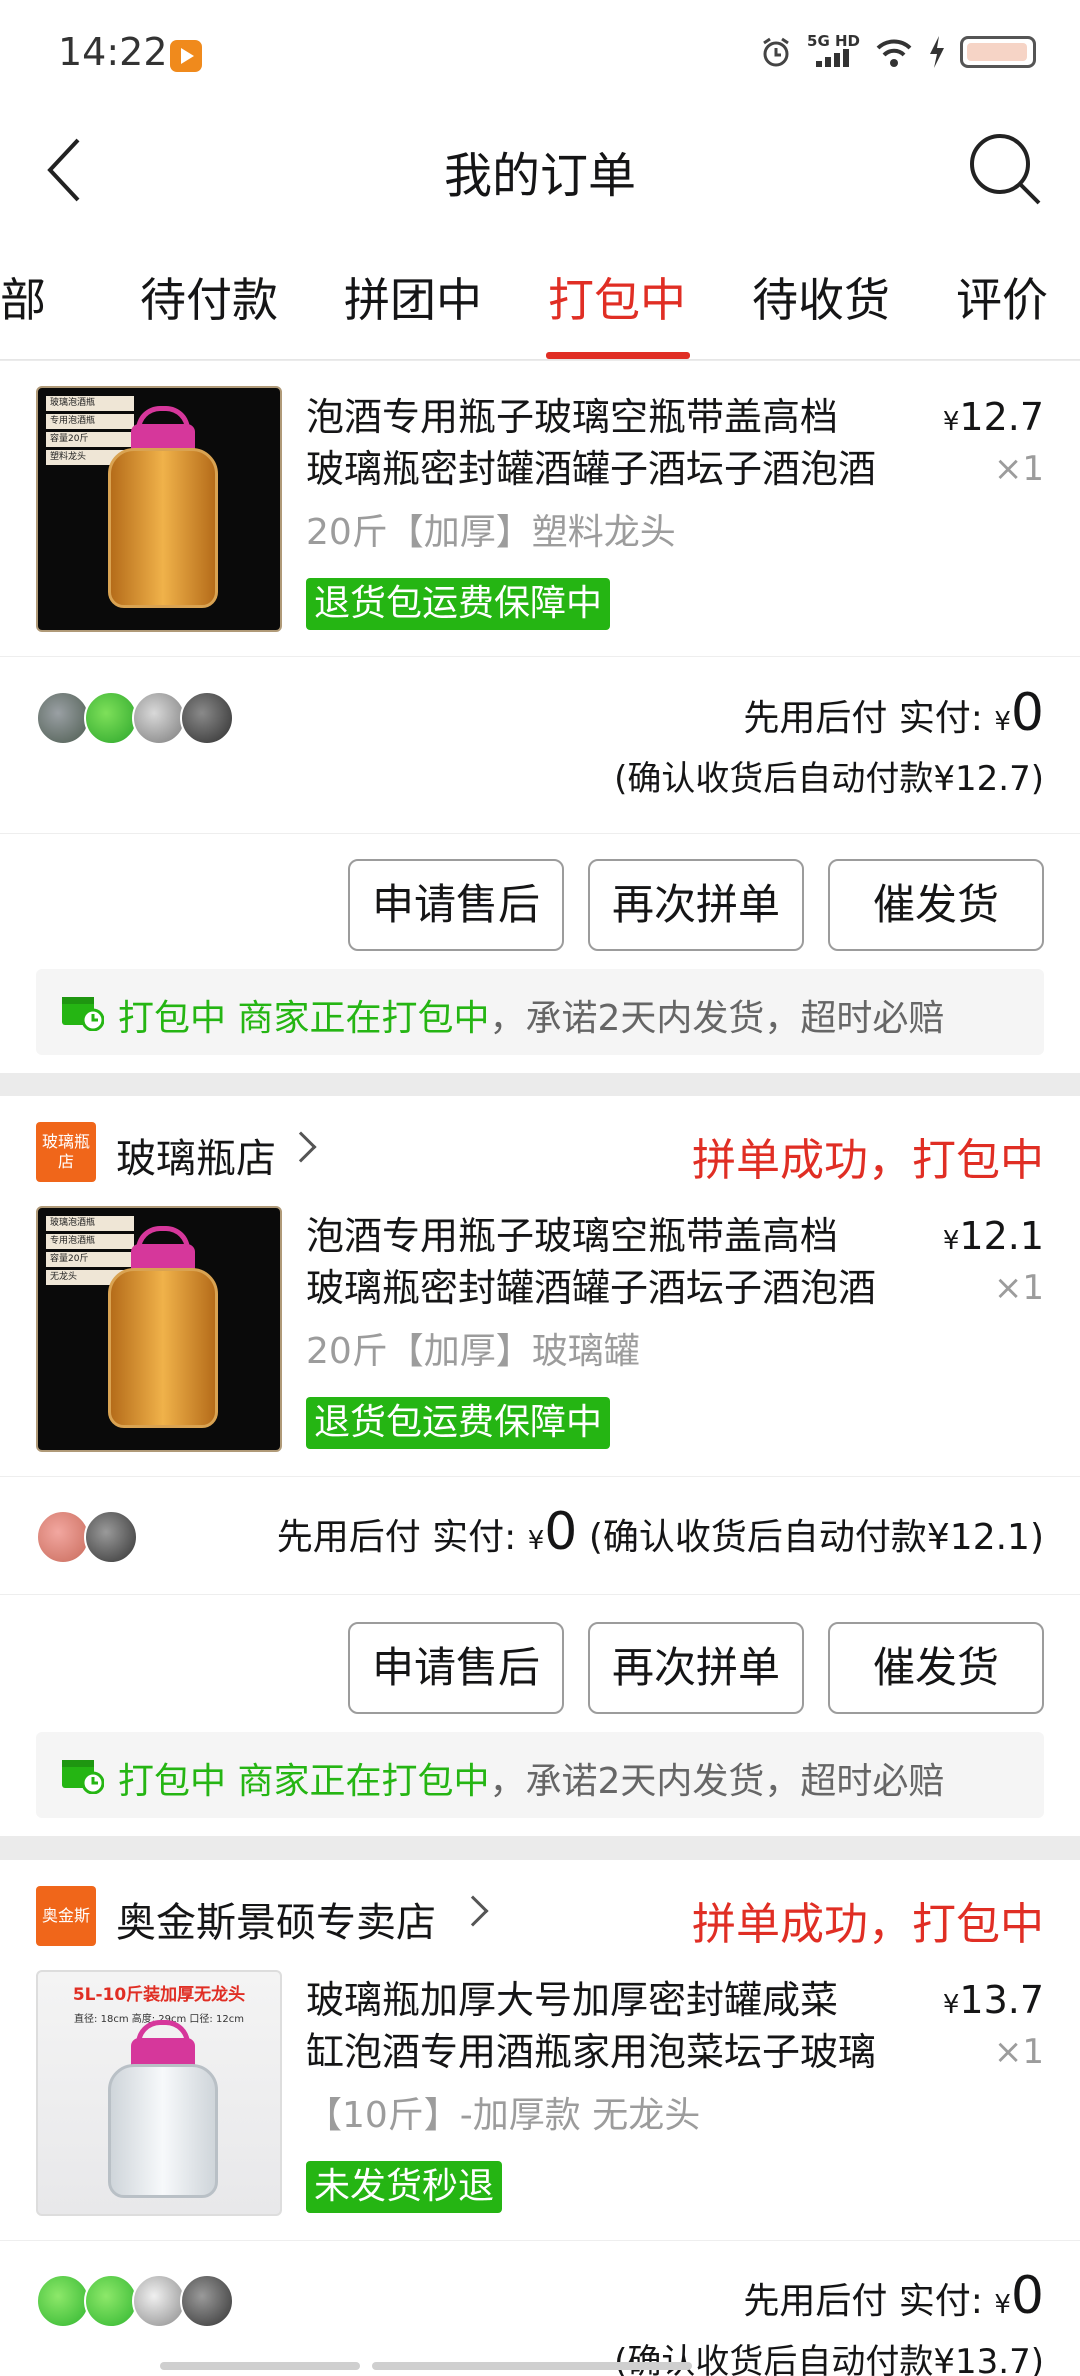  I want to click on product-thumbnail: 玻璃泡酒瓶 专用泡酒瓶 容量20斤 无龙头, so click(159, 1329).